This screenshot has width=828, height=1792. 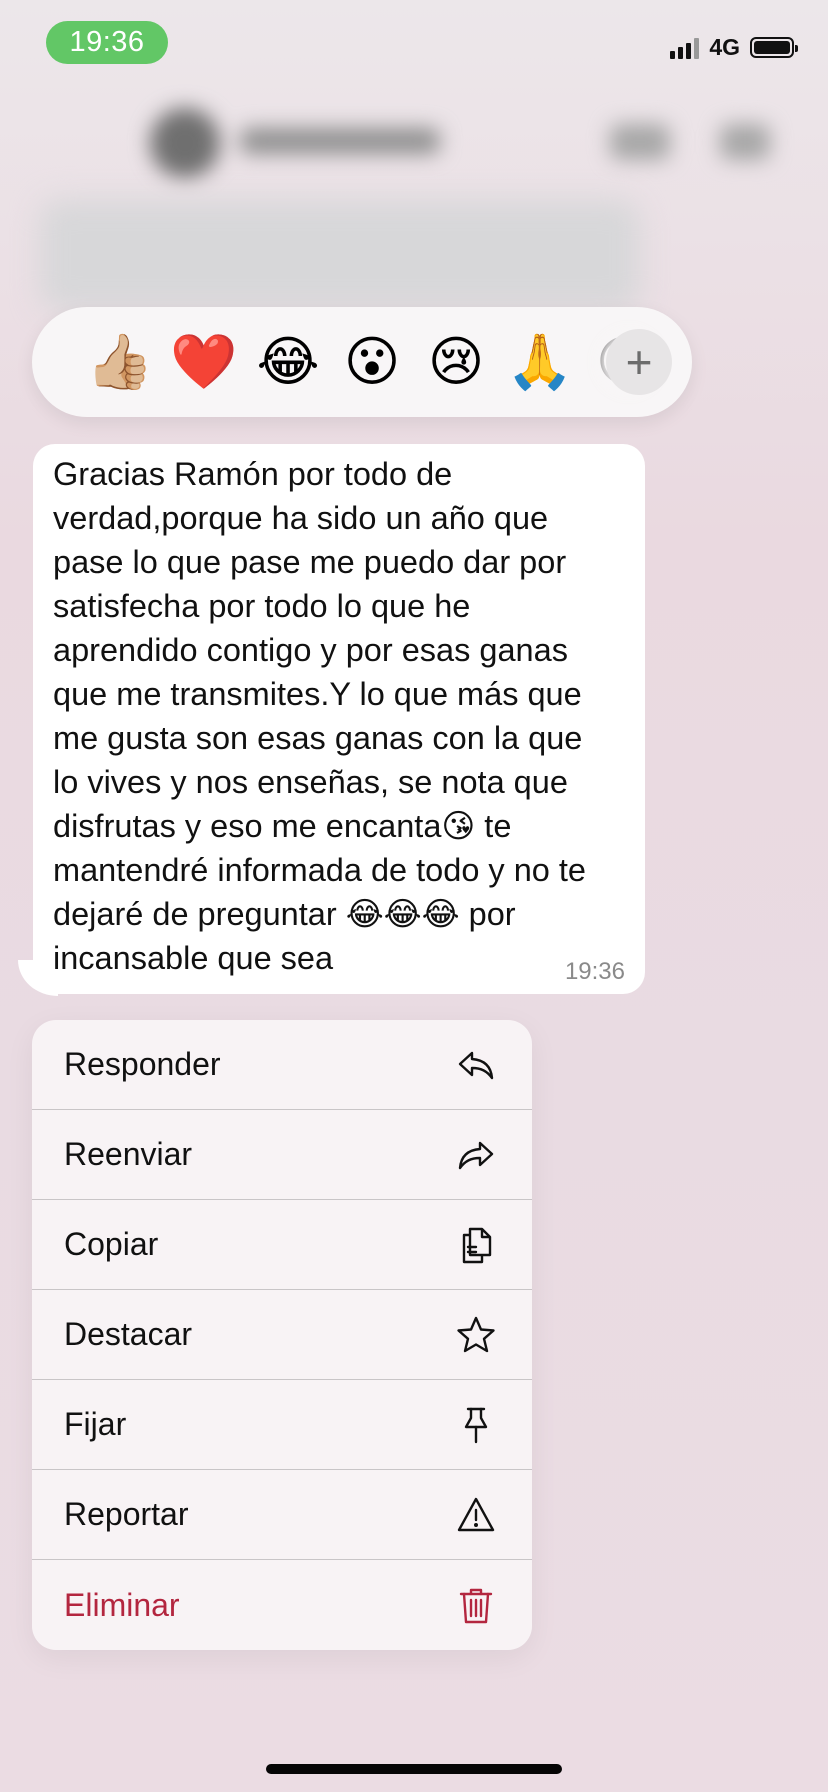 What do you see at coordinates (111, 1244) in the screenshot?
I see `menu-label: Copiar` at bounding box center [111, 1244].